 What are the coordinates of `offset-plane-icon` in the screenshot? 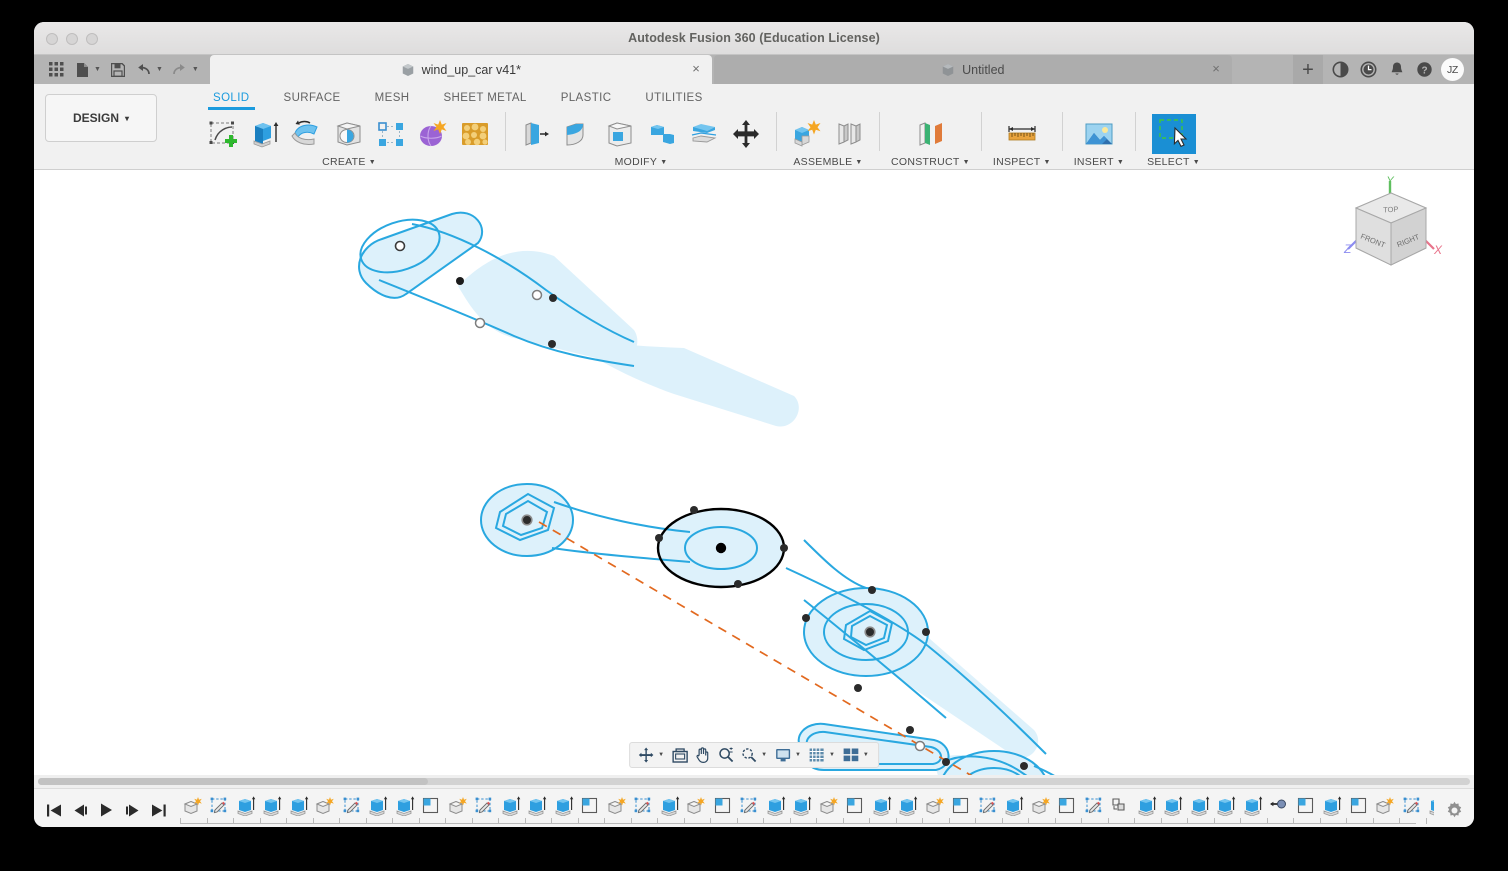 It's located at (930, 134).